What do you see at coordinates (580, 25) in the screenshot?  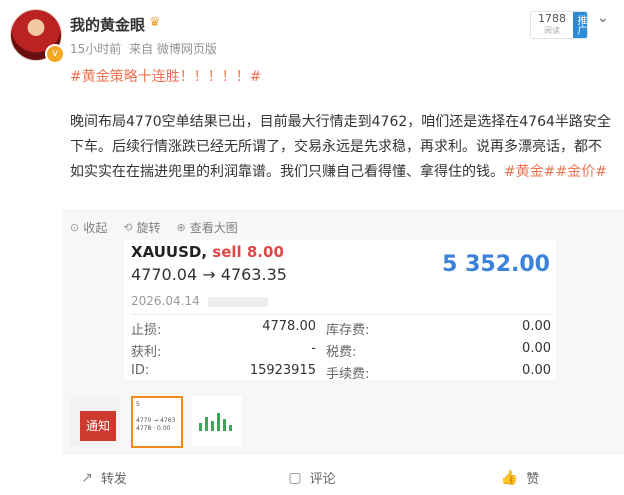 I see `promote-label: 推广` at bounding box center [580, 25].